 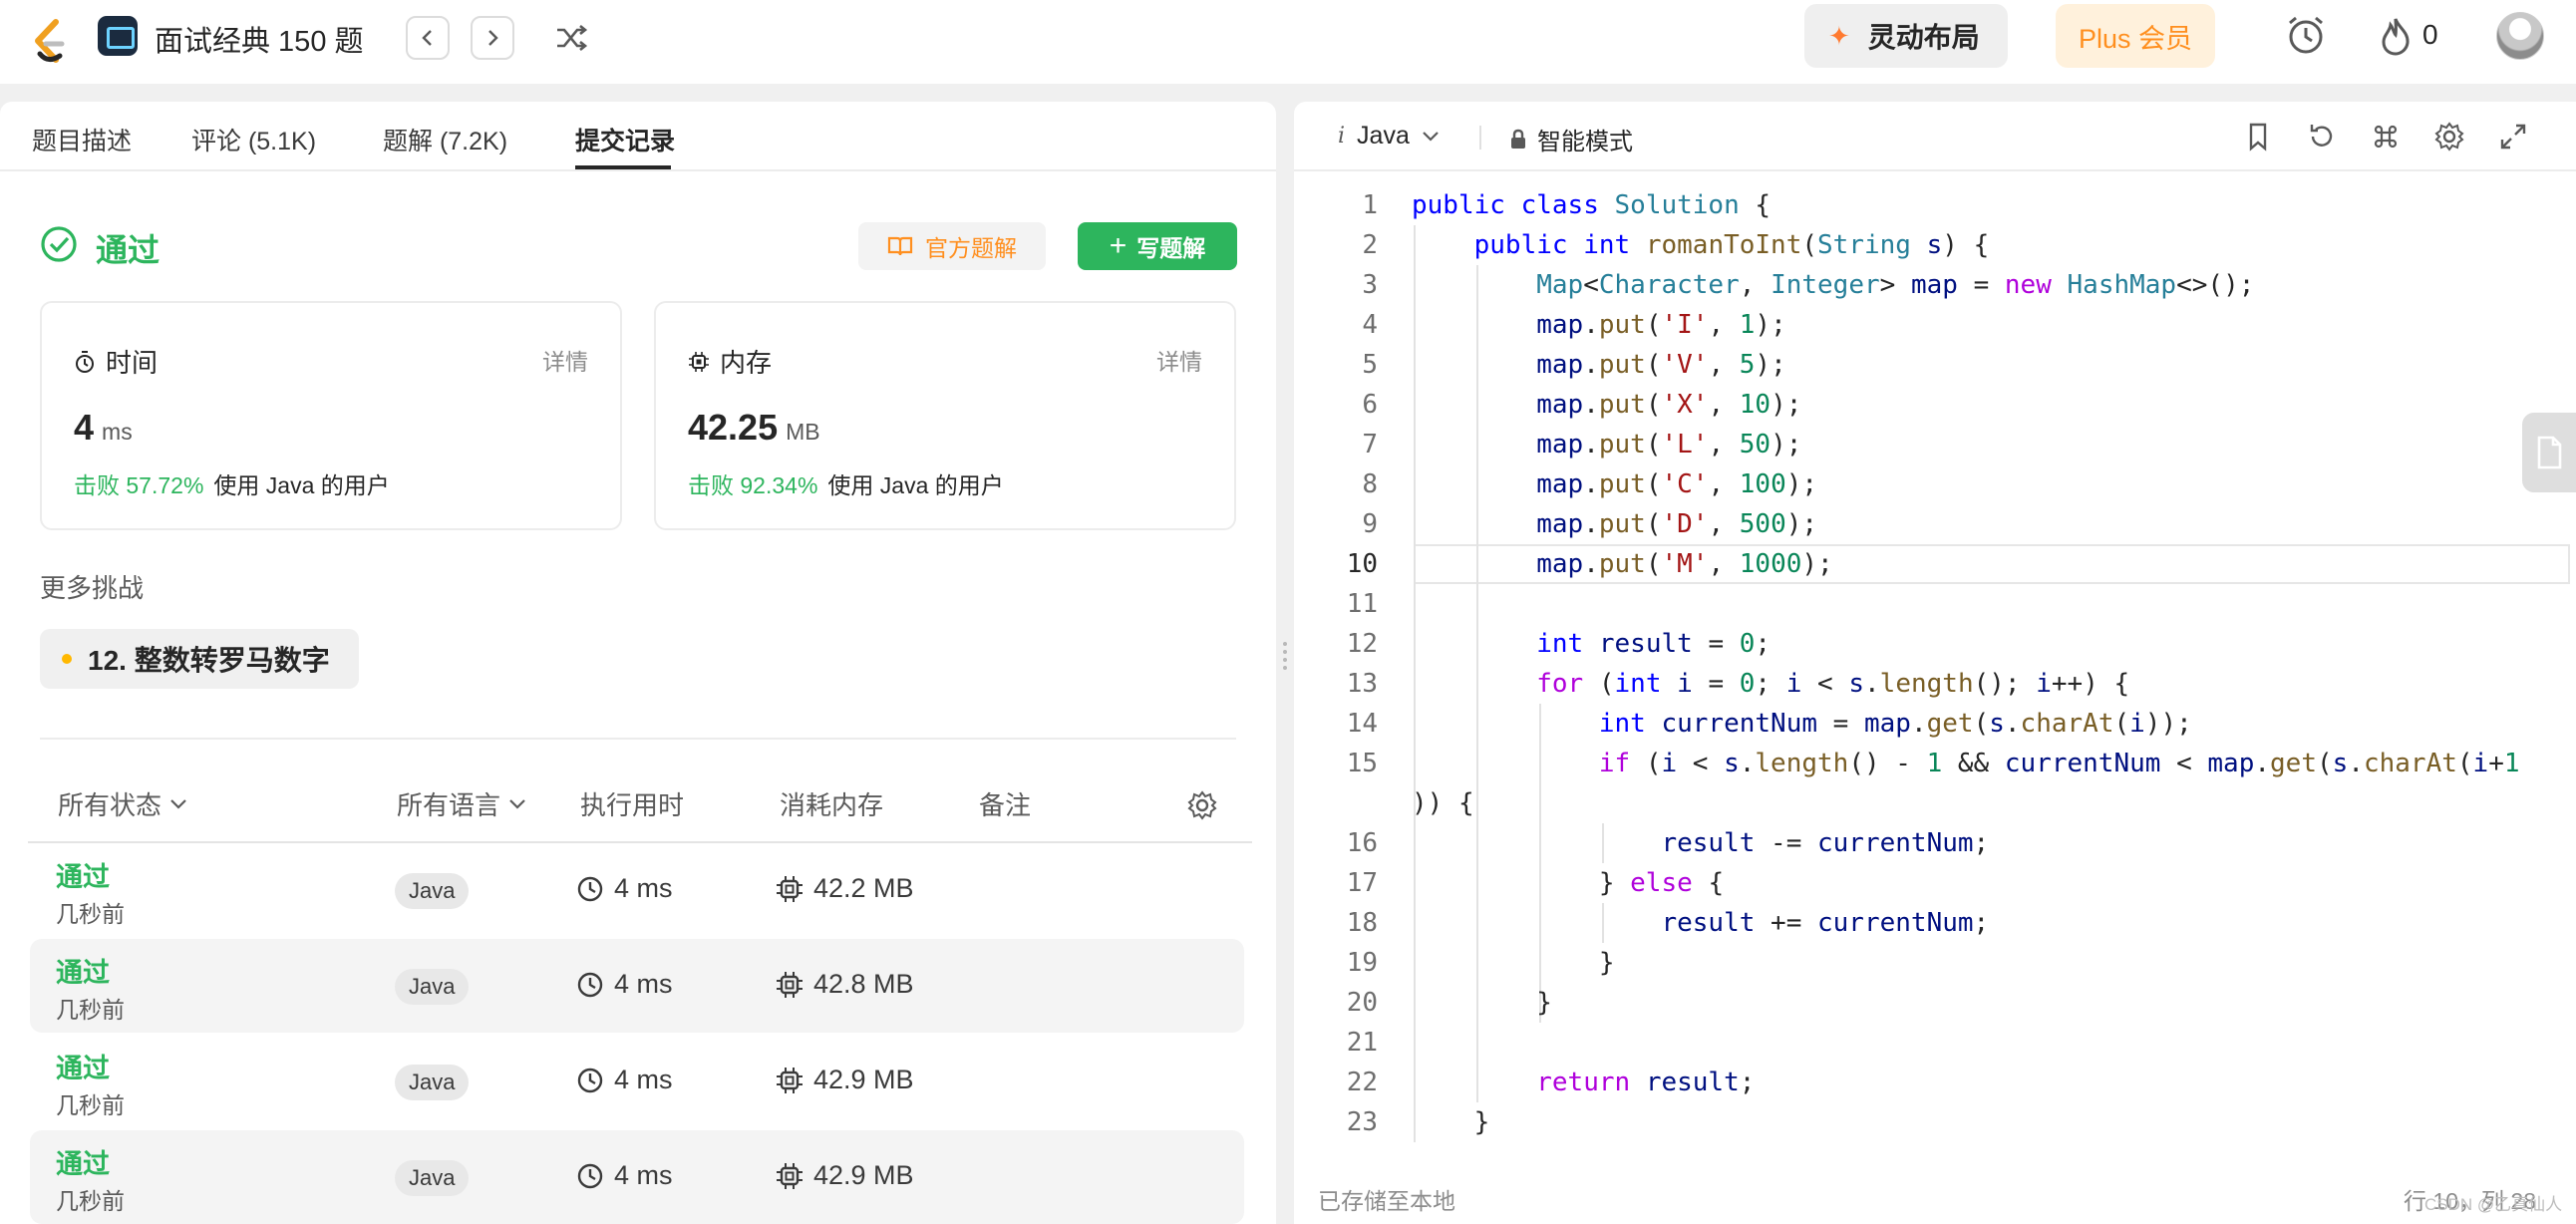 I want to click on fullscreen-icon, so click(x=2513, y=136).